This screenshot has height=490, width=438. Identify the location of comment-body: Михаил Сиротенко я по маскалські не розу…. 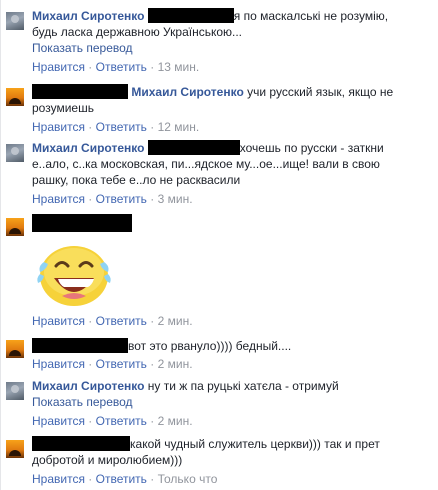
(232, 32).